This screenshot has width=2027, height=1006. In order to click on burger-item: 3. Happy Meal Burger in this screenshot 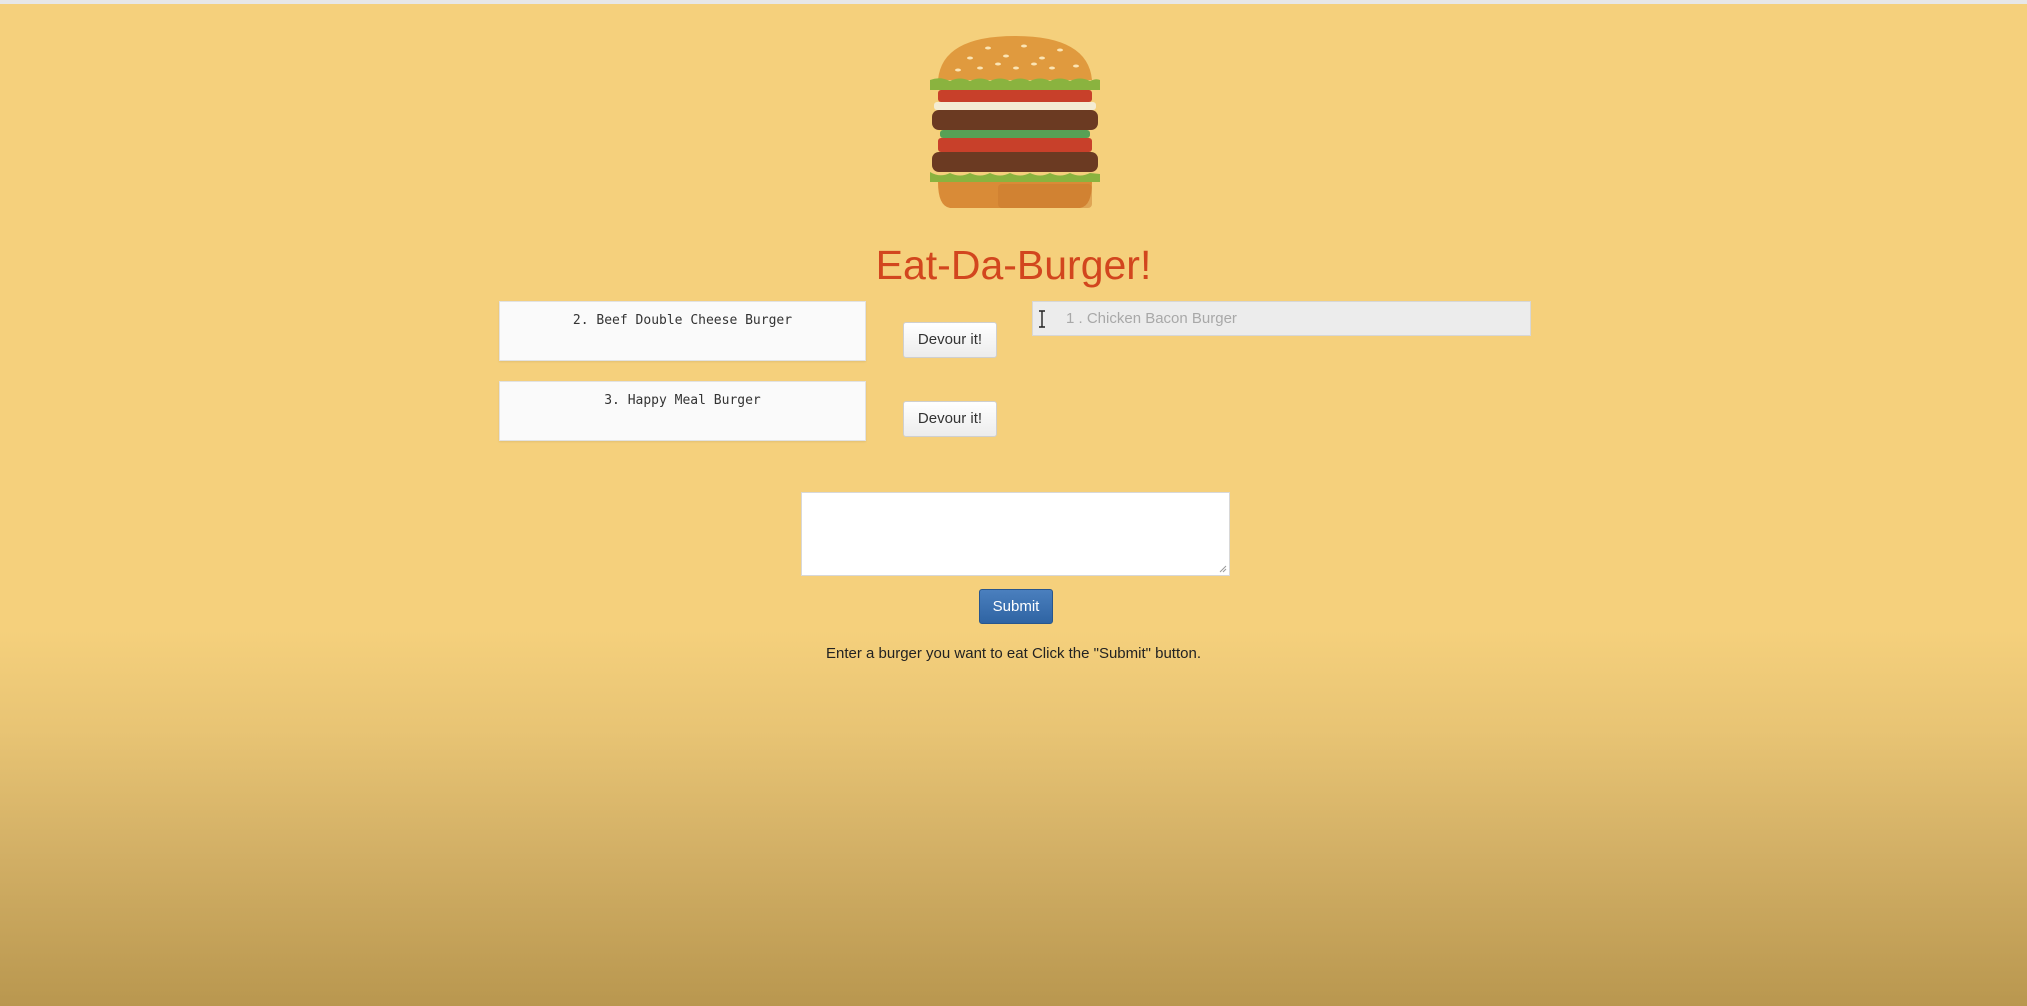, I will do `click(682, 411)`.